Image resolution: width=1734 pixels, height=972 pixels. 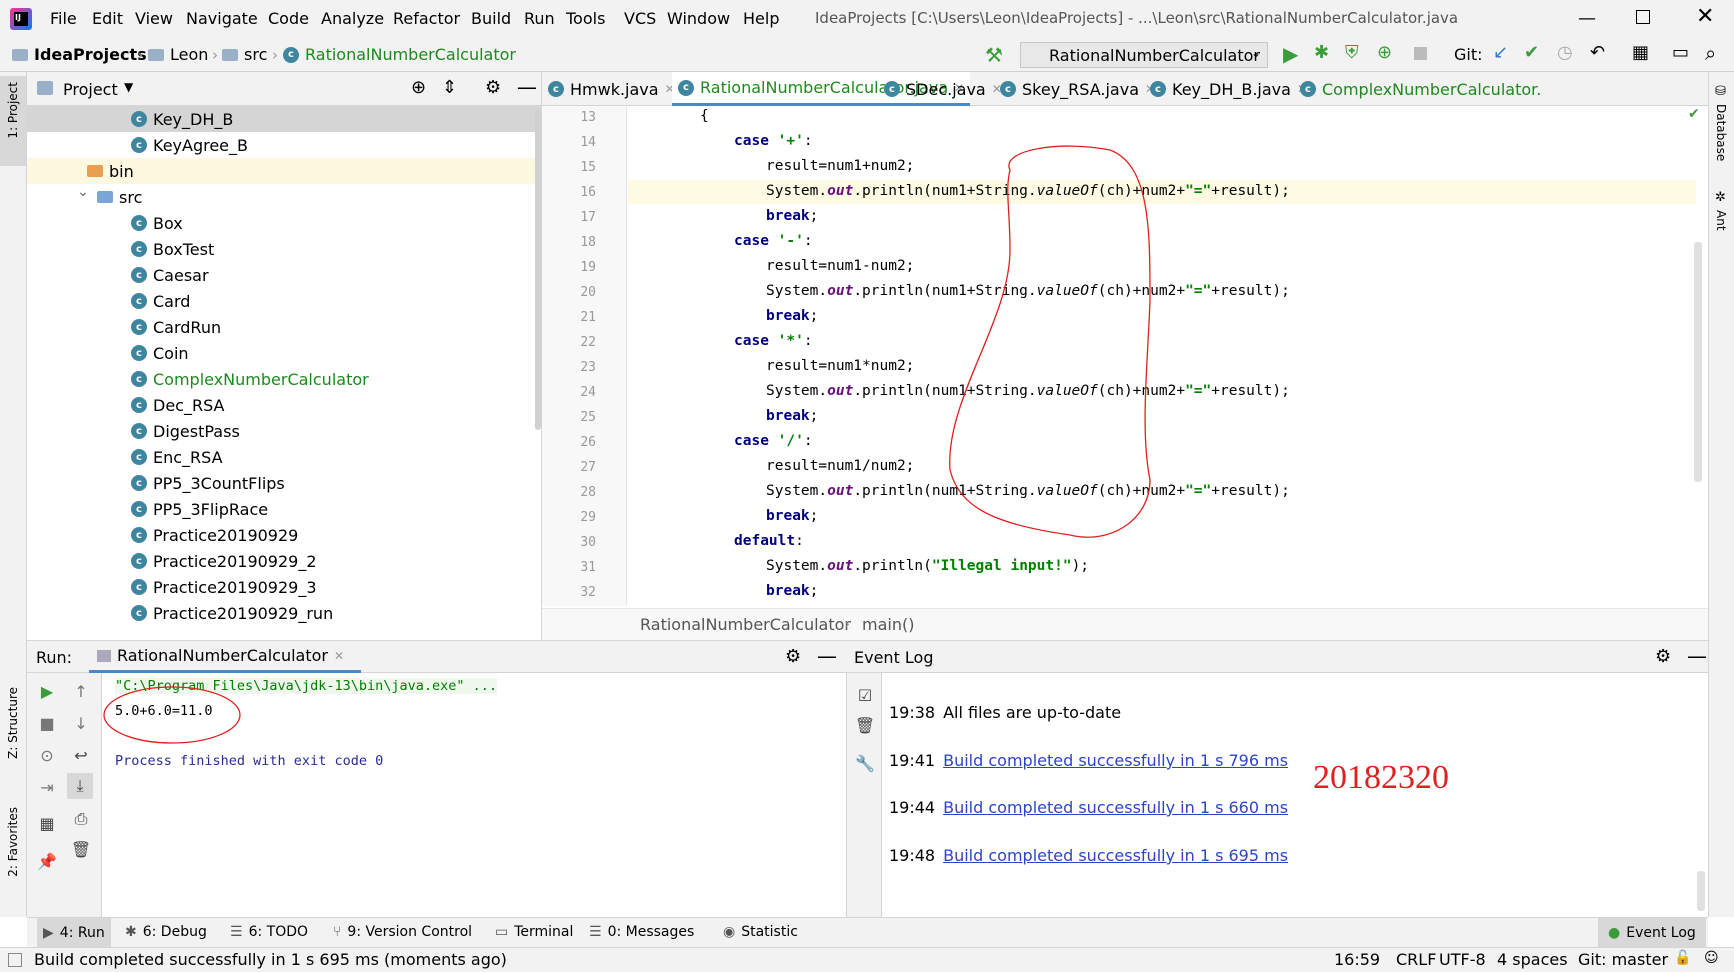 What do you see at coordinates (1050, 341) in the screenshot?
I see `red-loop-annotation` at bounding box center [1050, 341].